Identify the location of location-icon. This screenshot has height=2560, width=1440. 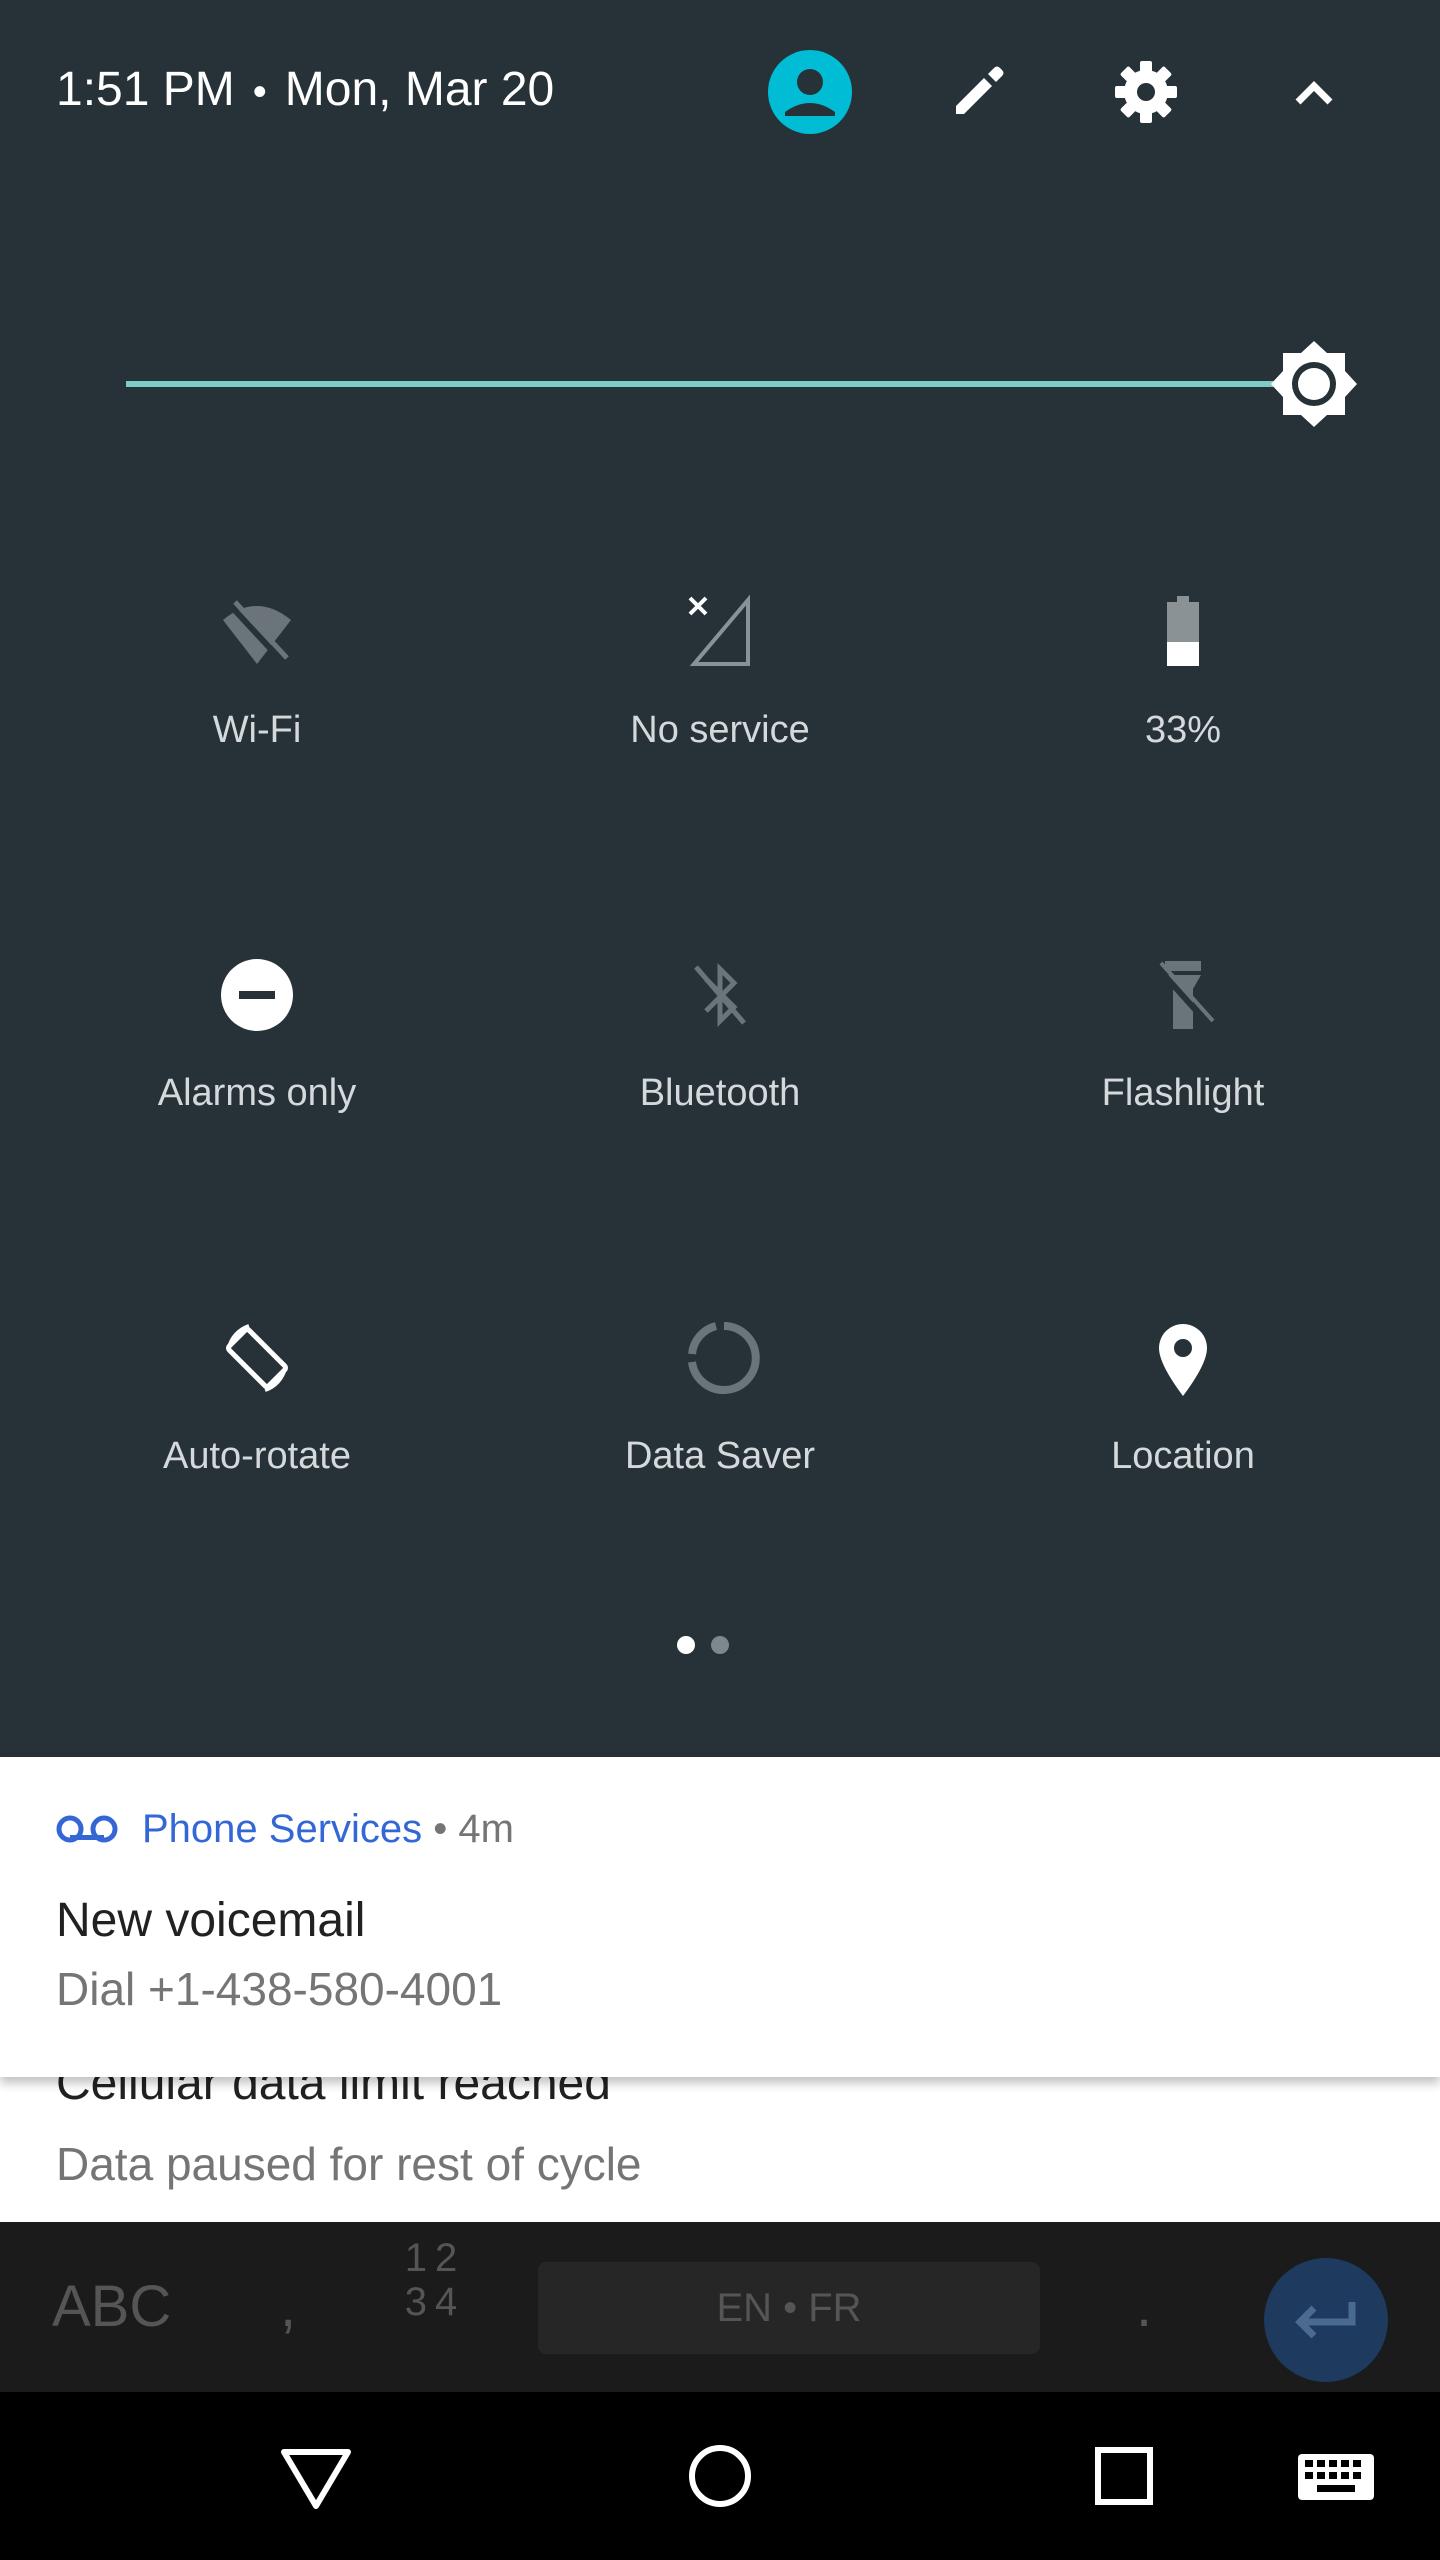
(1183, 1358).